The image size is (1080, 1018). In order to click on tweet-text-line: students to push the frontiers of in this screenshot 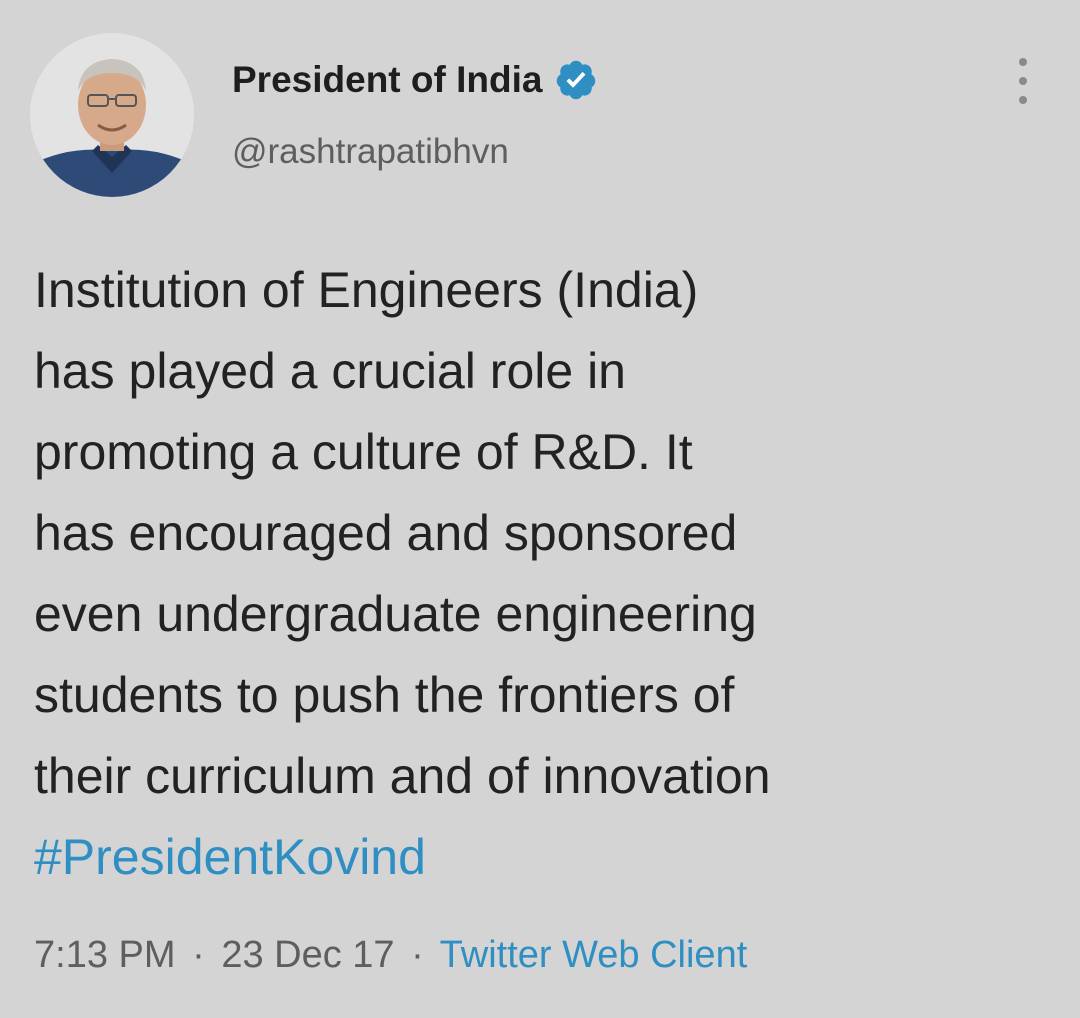, I will do `click(384, 695)`.